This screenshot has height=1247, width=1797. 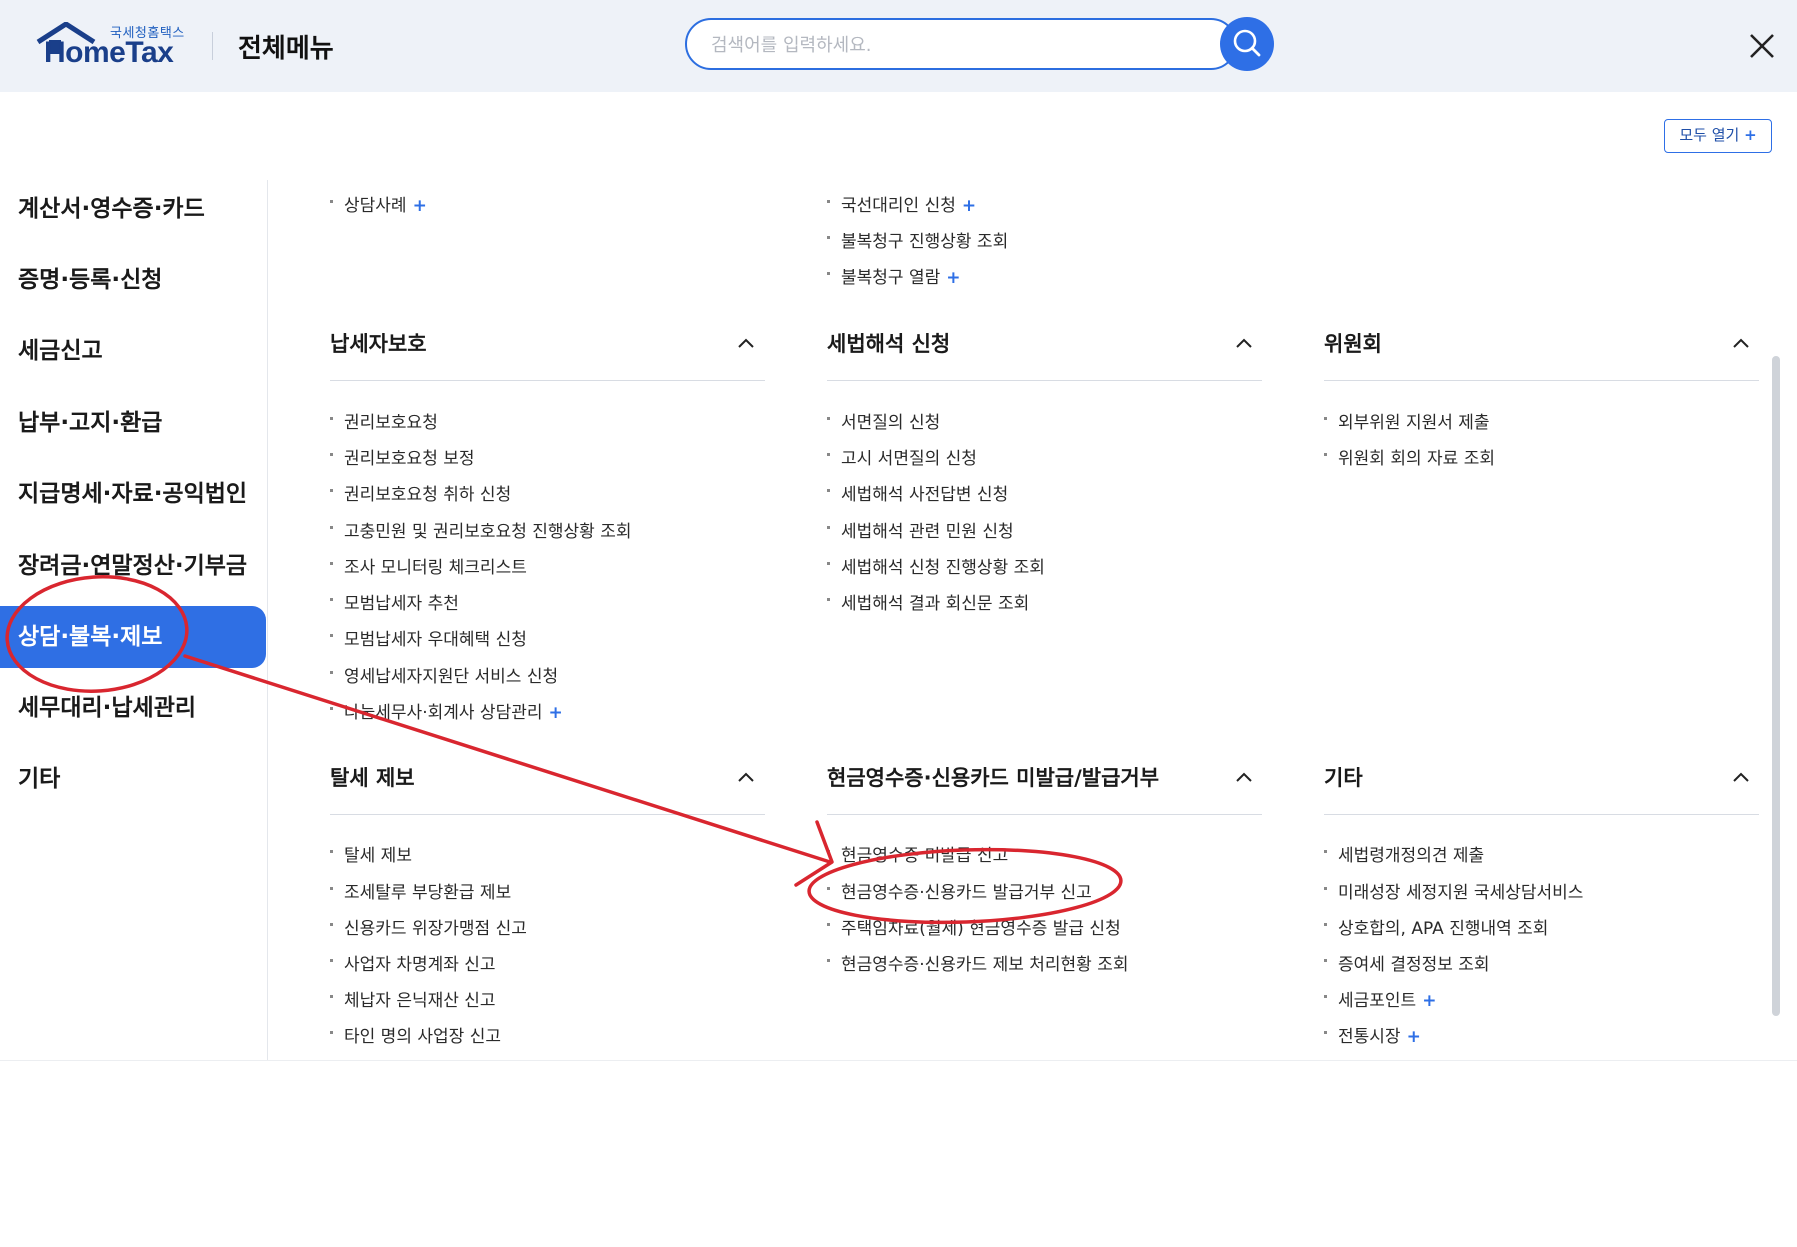 What do you see at coordinates (898, 206) in the screenshot?
I see `menu-item-label: 국선대리인 신청` at bounding box center [898, 206].